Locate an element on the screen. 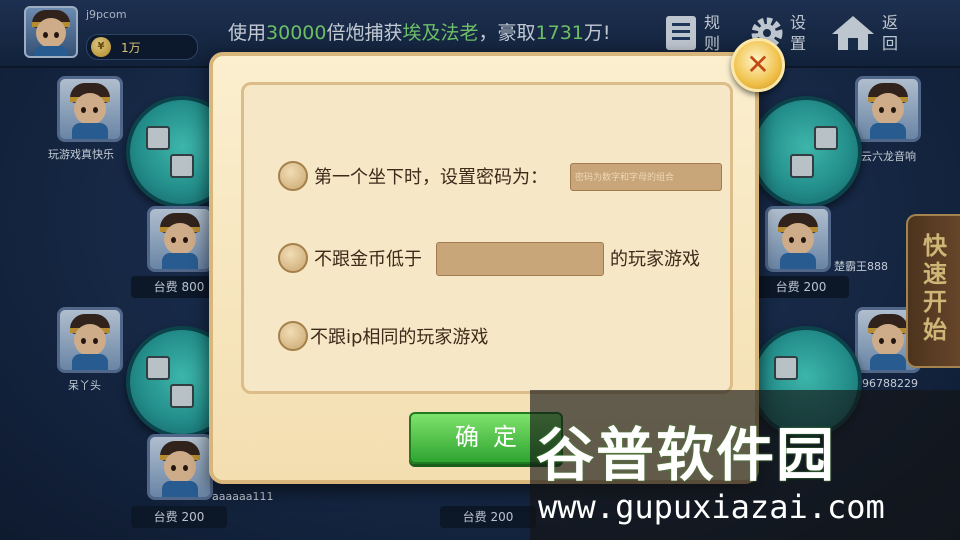  option-same-ip-row: 不跟ip相同的玩家游戏 is located at coordinates (503, 336).